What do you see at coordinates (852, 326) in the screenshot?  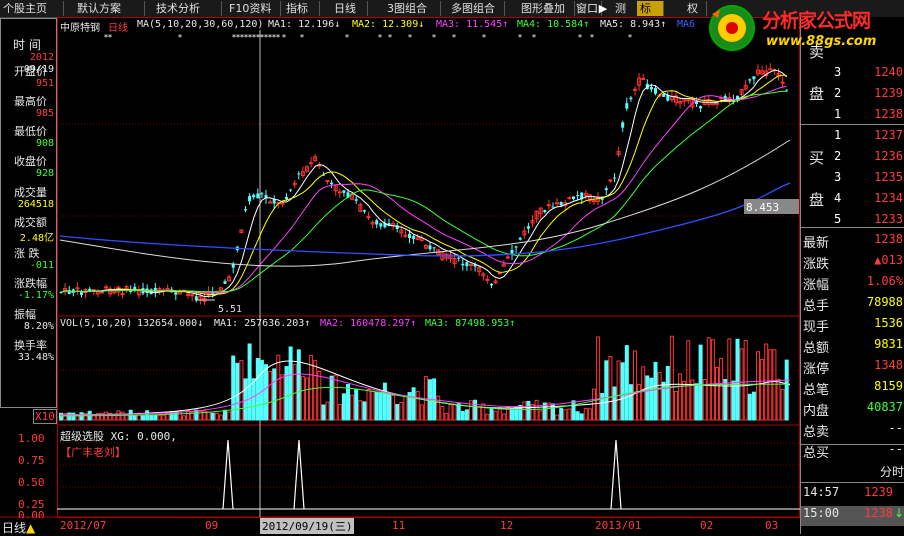 I see `stat-row: 现手 1536` at bounding box center [852, 326].